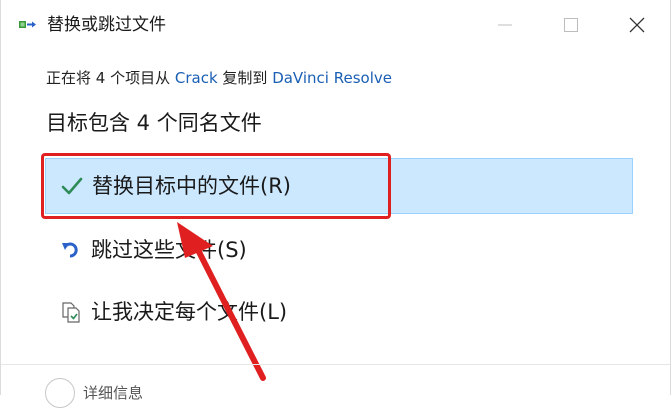 This screenshot has height=408, width=671. I want to click on decide-each-file-label: 让我决定每个文件(L), so click(189, 312).